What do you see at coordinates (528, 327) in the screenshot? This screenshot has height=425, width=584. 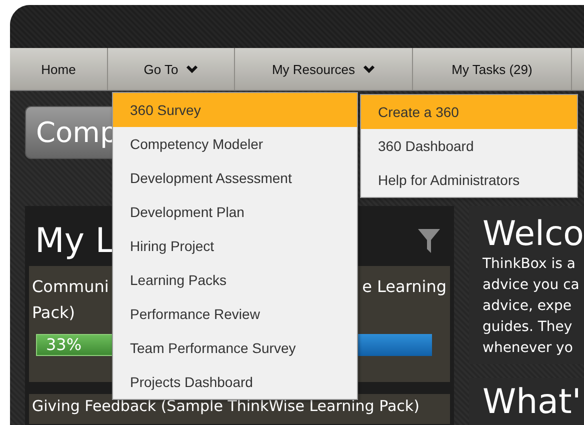 I see `welcome-text: guides. They` at bounding box center [528, 327].